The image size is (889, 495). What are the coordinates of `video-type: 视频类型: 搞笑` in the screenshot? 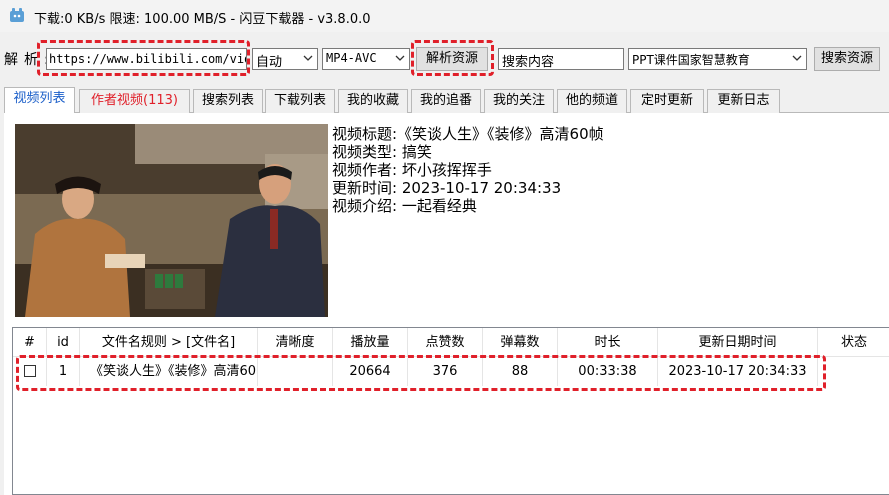 It's located at (382, 152).